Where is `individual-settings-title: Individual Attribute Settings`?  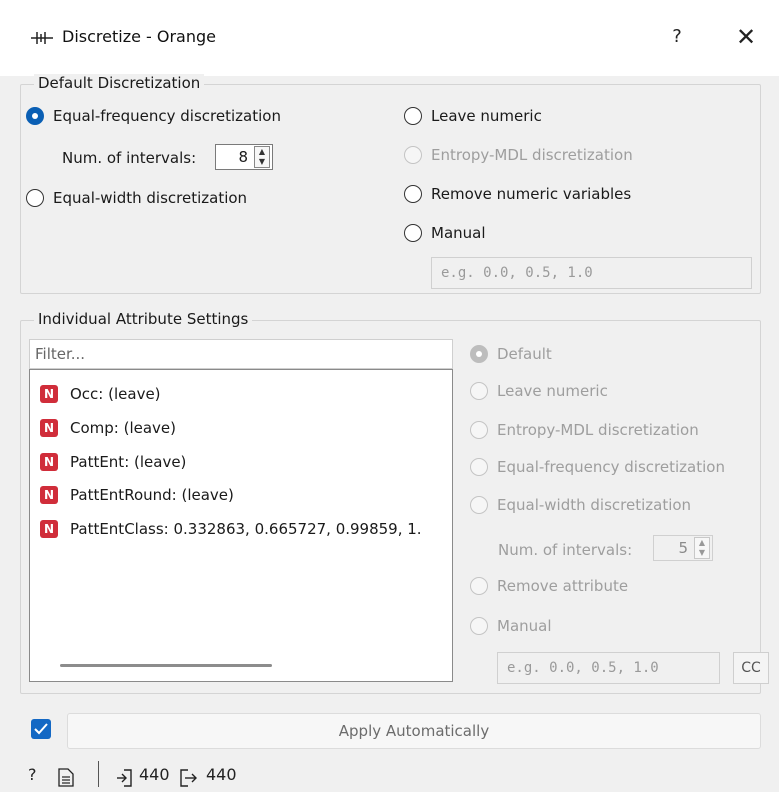
individual-settings-title: Individual Attribute Settings is located at coordinates (143, 319).